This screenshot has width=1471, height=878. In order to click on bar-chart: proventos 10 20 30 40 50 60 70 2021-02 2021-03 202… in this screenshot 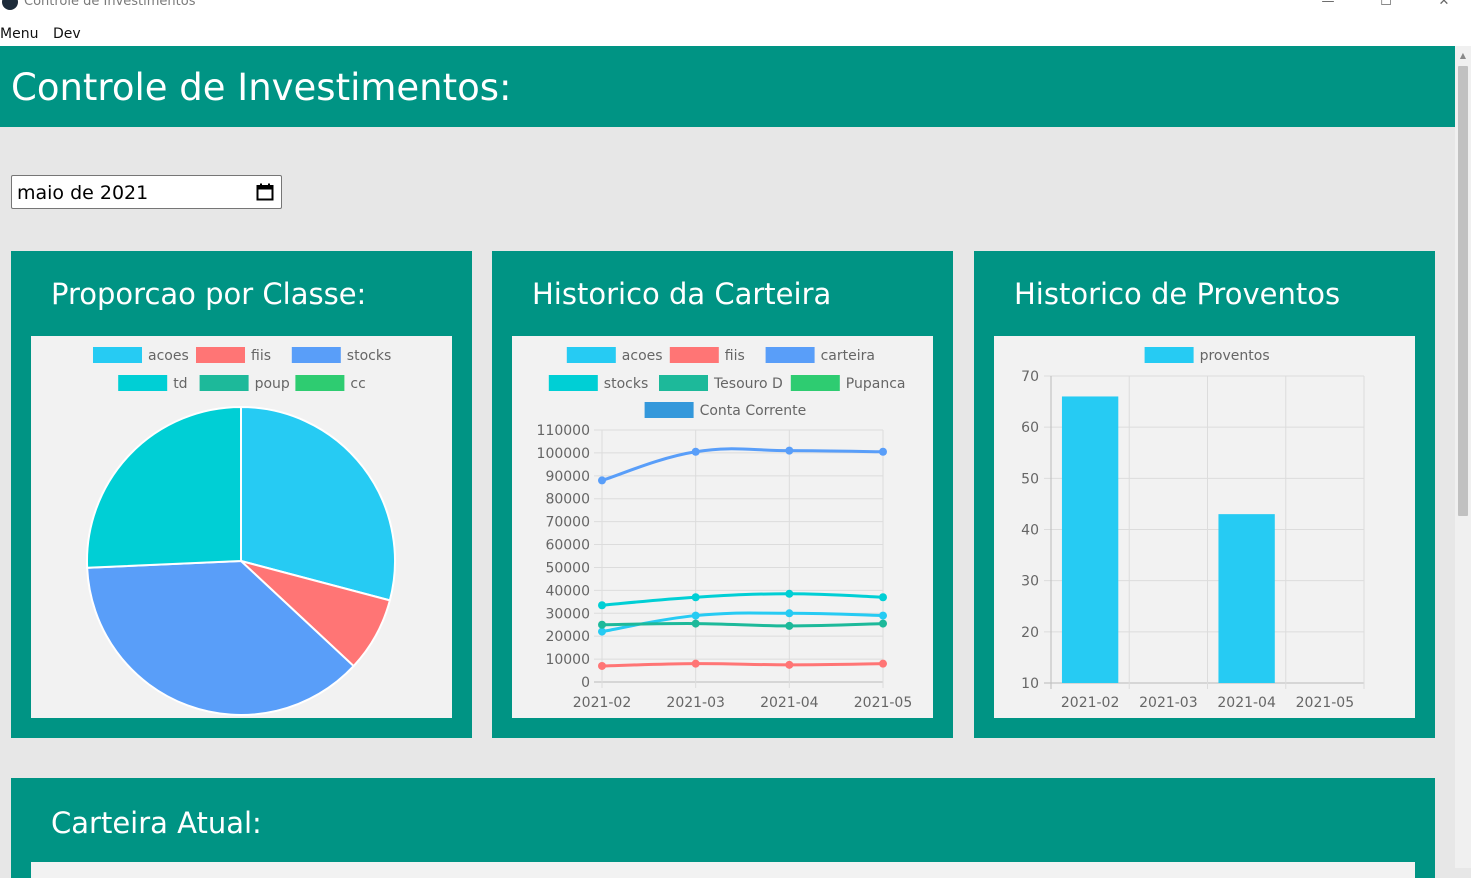, I will do `click(1193, 529)`.